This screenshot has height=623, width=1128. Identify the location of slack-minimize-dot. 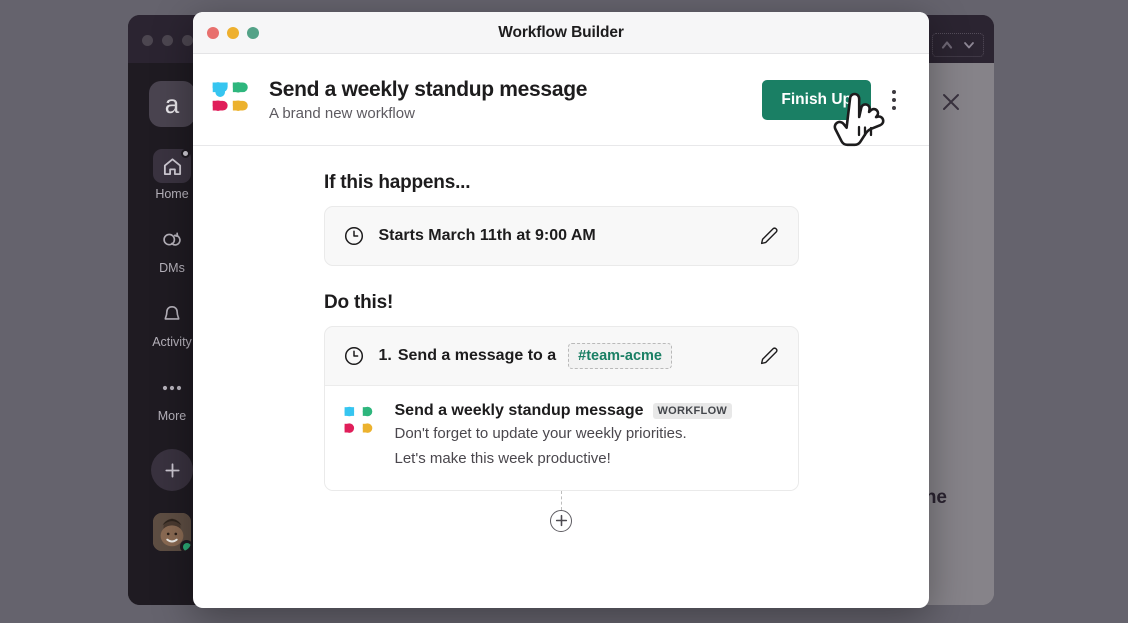
(167, 40).